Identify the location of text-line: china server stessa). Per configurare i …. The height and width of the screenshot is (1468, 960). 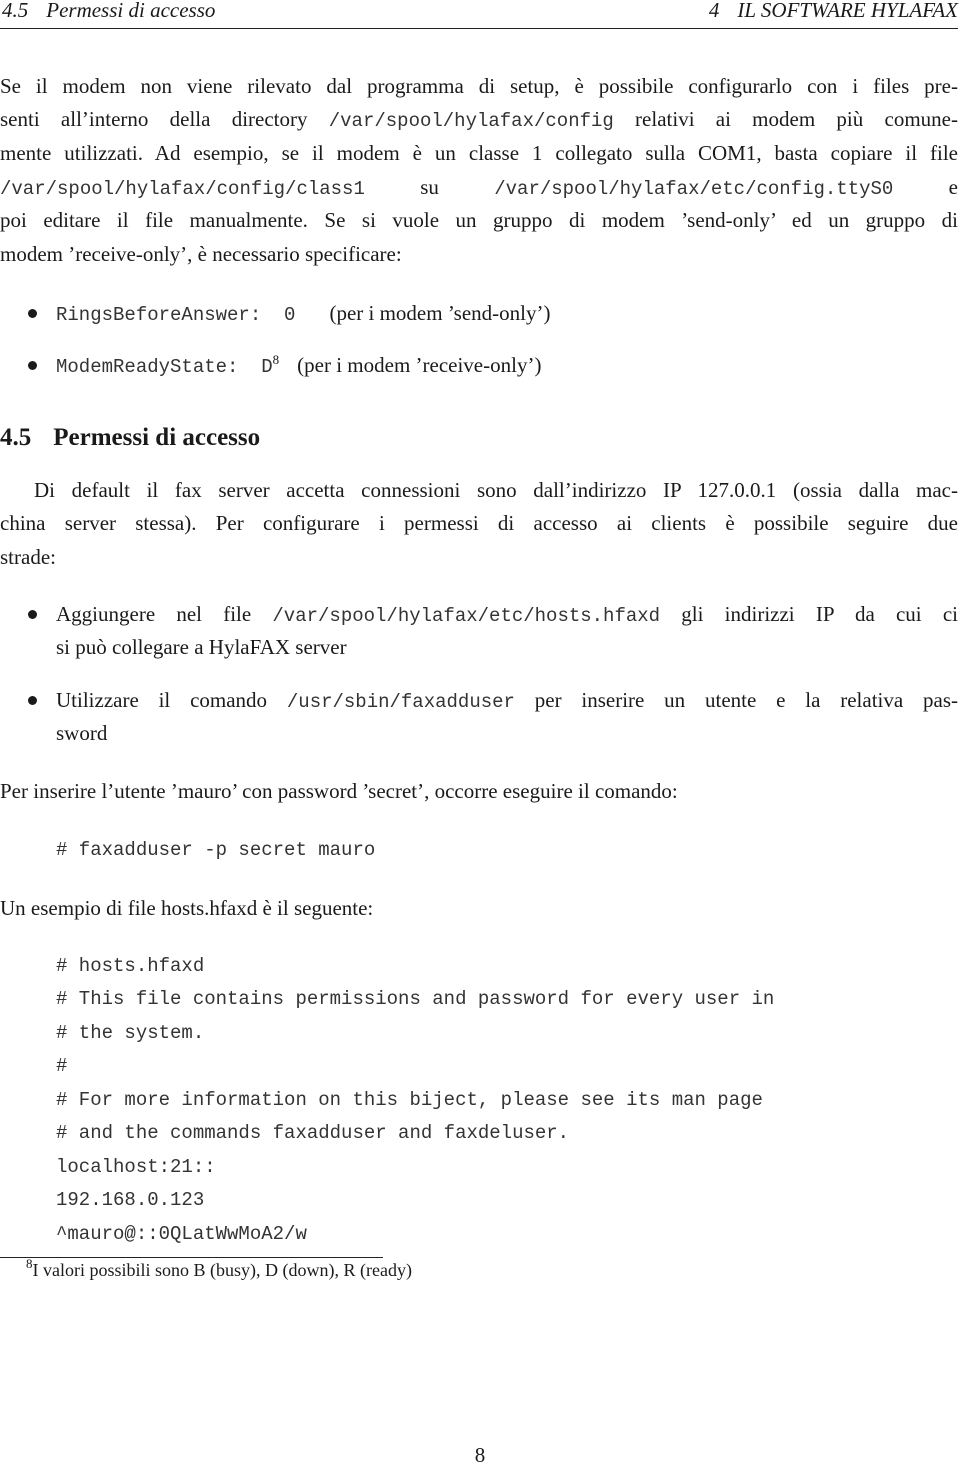
(479, 523).